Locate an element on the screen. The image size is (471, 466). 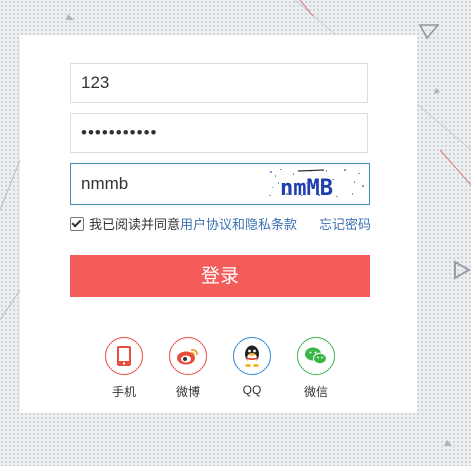
password-input is located at coordinates (219, 133).